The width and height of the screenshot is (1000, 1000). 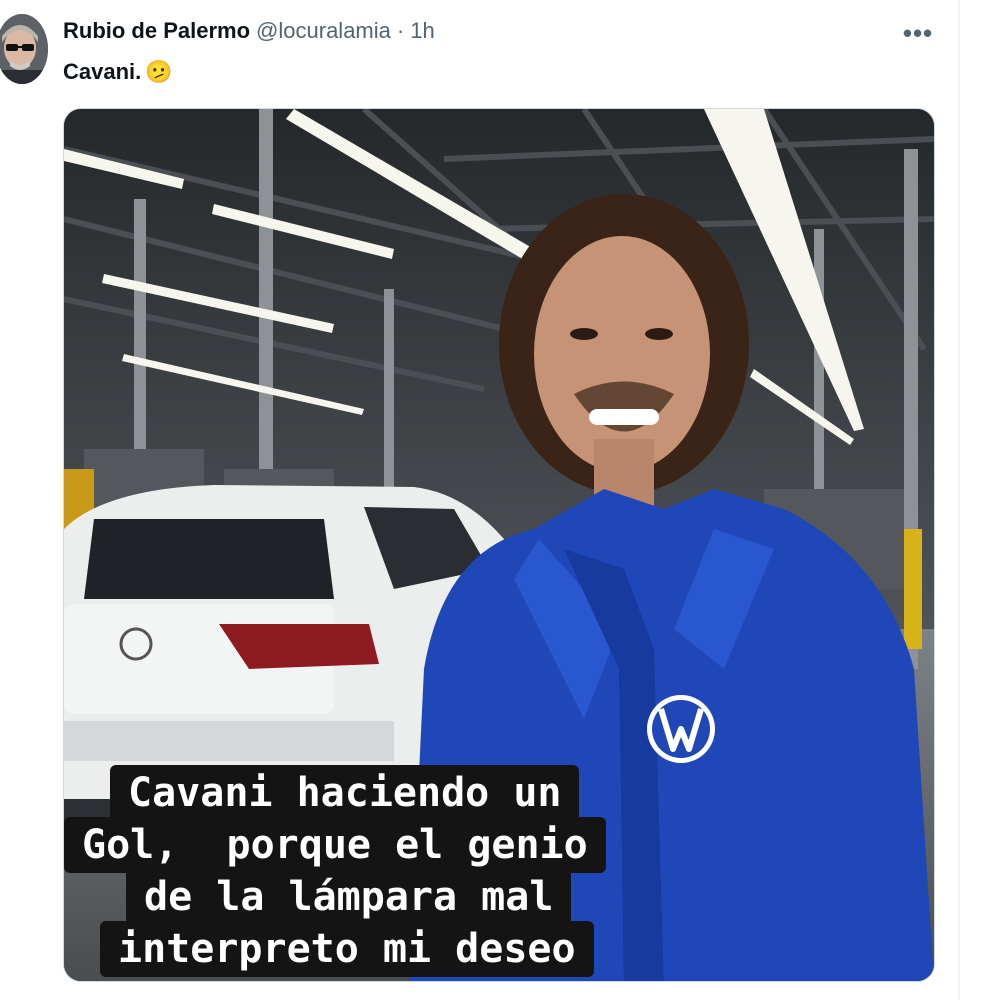 What do you see at coordinates (156, 31) in the screenshot?
I see `display-name: Rubio de Palermo` at bounding box center [156, 31].